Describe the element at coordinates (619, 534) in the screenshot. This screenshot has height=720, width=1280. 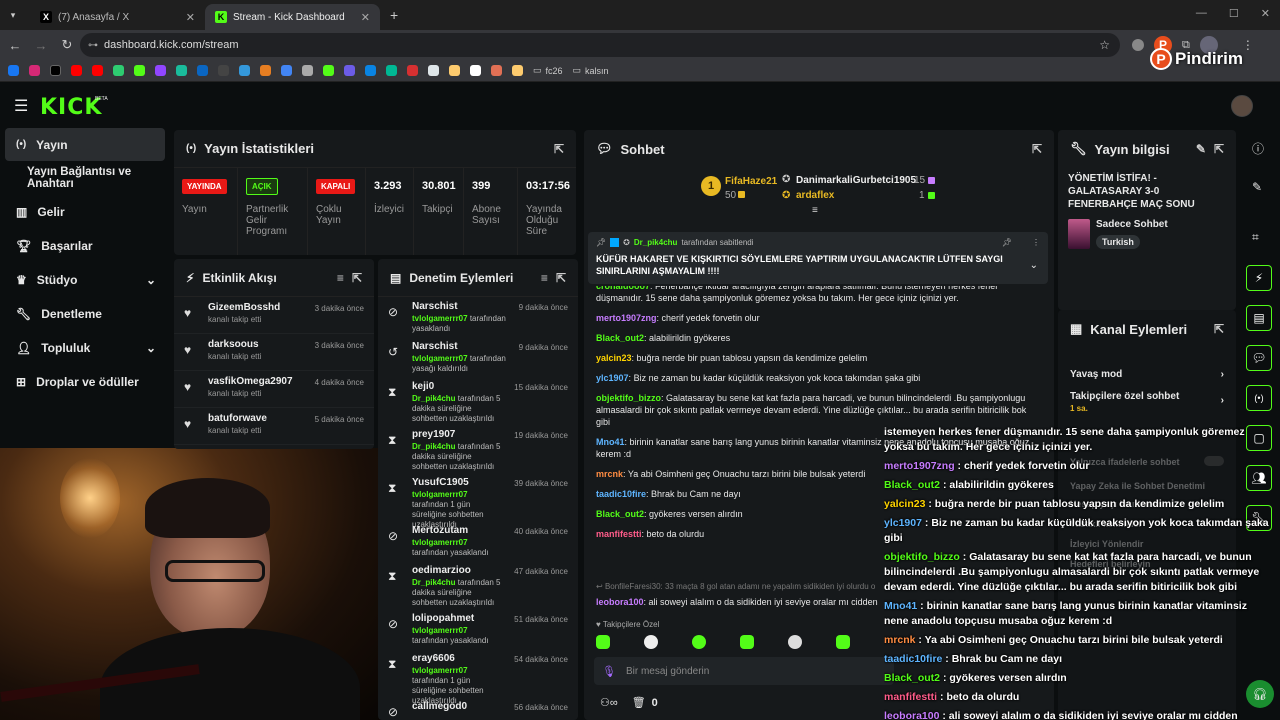
I see `chat-username: manfifestti` at that location.